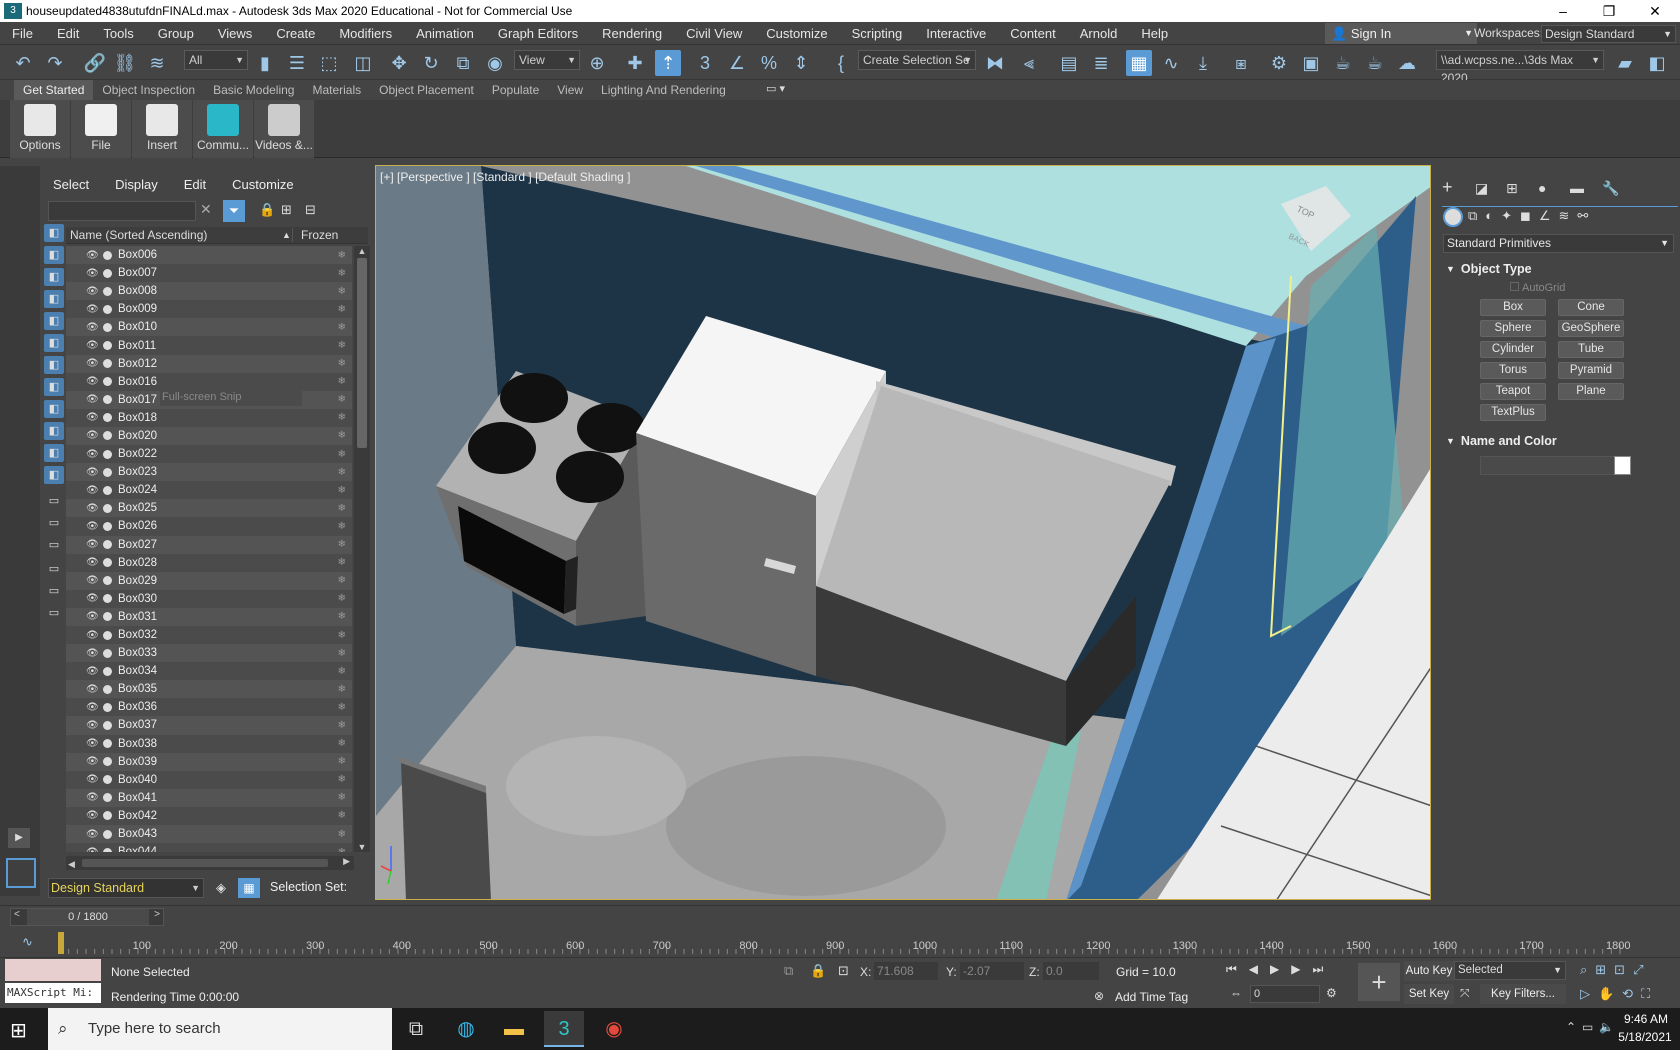  Describe the element at coordinates (1285, 994) in the screenshot. I see `current-frame-spinner: 0` at that location.